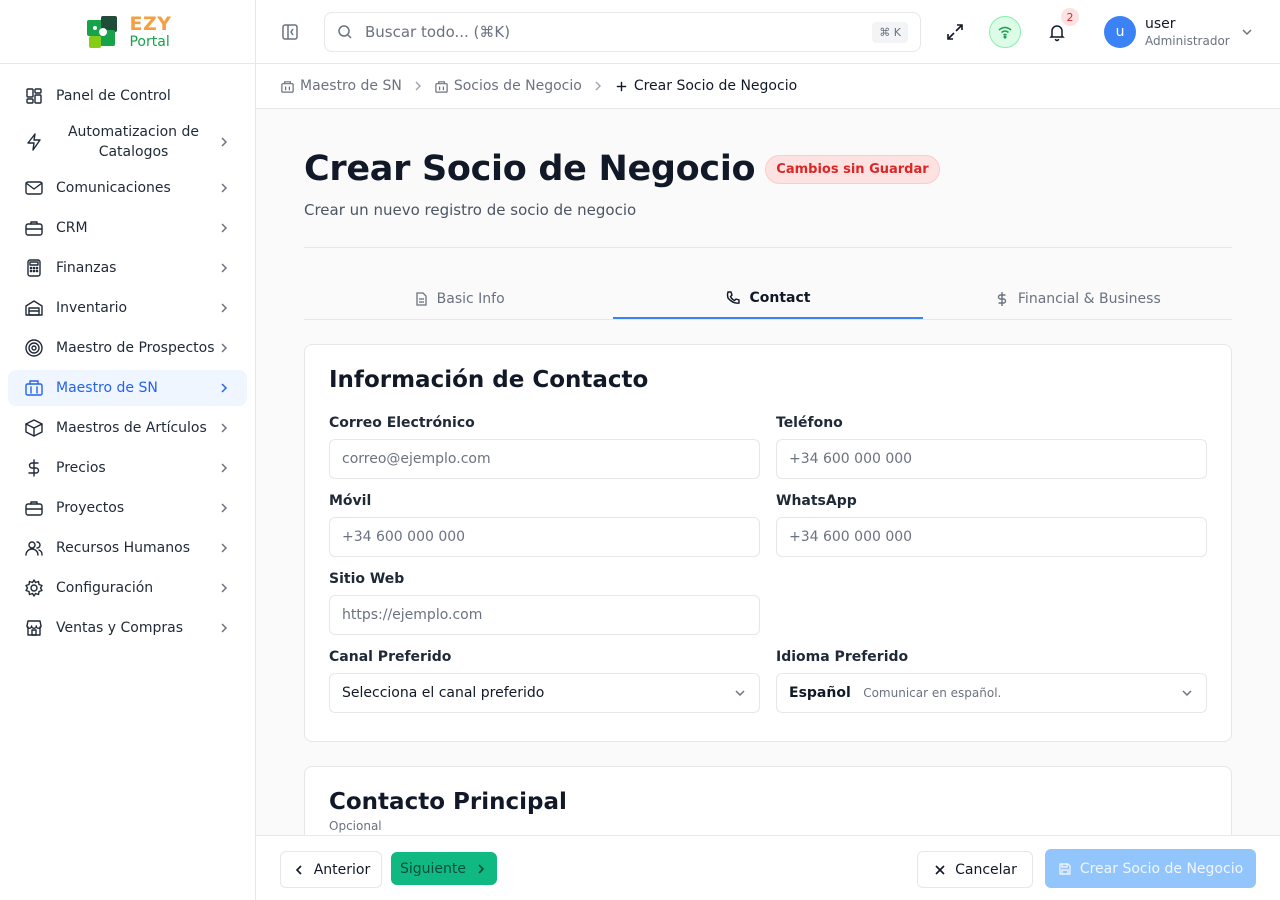  I want to click on sidebar-item-finanzas: Finanzas, so click(127, 268).